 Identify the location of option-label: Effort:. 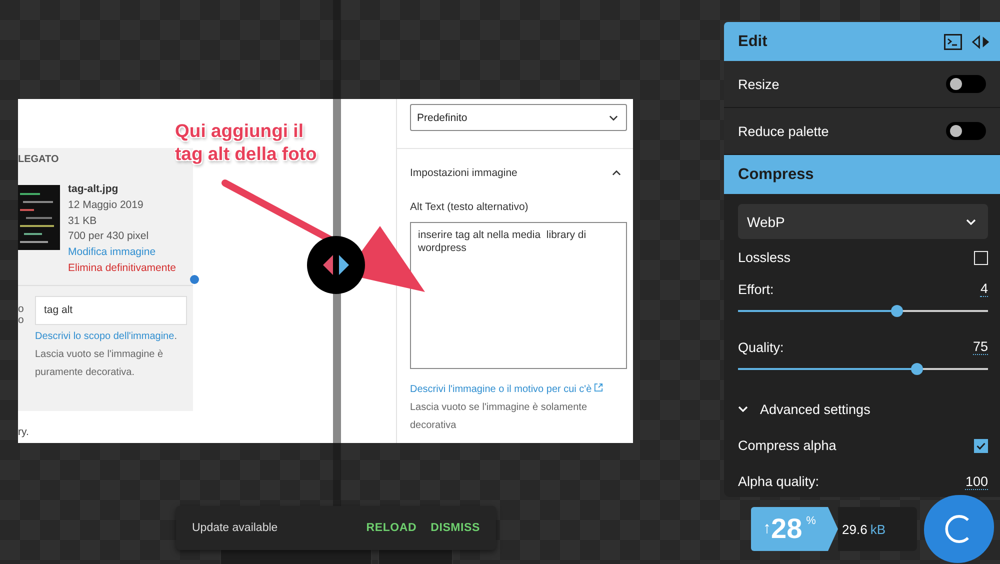
(756, 289).